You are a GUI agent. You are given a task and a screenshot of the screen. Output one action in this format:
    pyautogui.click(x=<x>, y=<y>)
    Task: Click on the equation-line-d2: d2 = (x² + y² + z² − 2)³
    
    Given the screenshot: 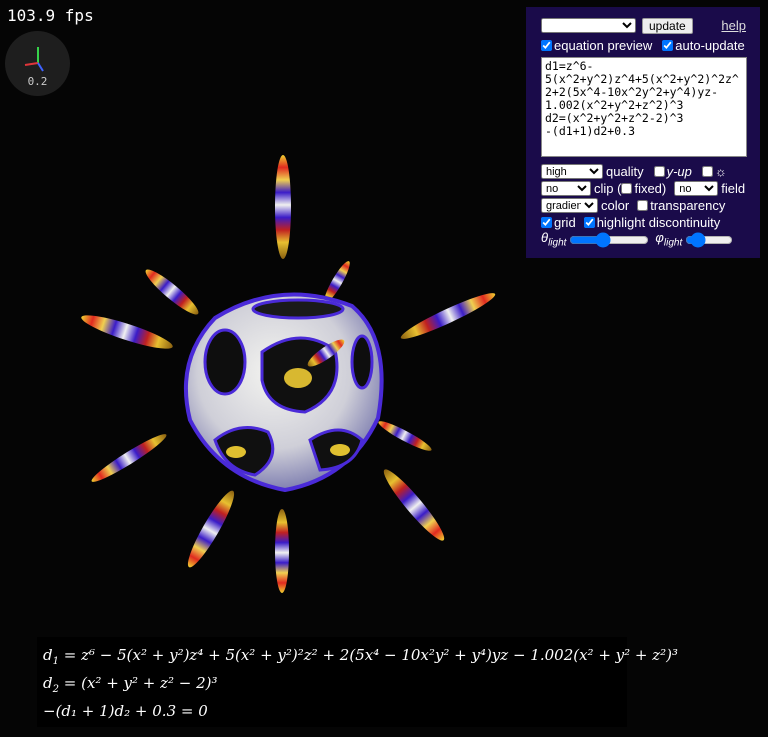 What is the action you would take?
    pyautogui.click(x=130, y=684)
    